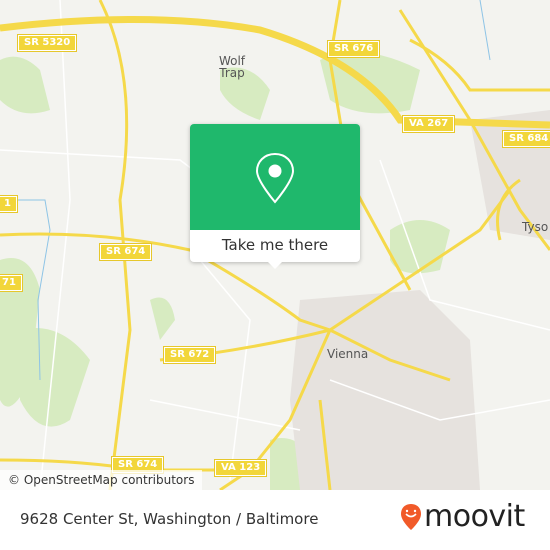 The width and height of the screenshot is (550, 550). Describe the element at coordinates (428, 124) in the screenshot. I see `route-shield-va267: VA 267` at that location.